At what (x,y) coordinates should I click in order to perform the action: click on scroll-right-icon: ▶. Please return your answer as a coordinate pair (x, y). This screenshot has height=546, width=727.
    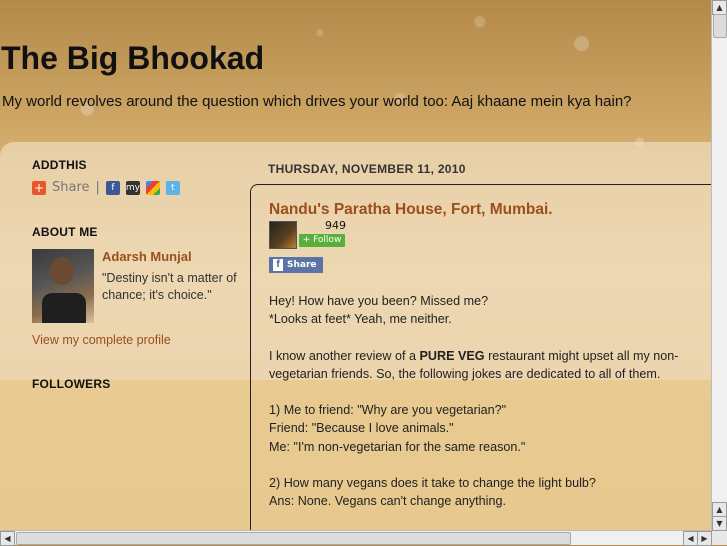
    Looking at the image, I should click on (704, 538).